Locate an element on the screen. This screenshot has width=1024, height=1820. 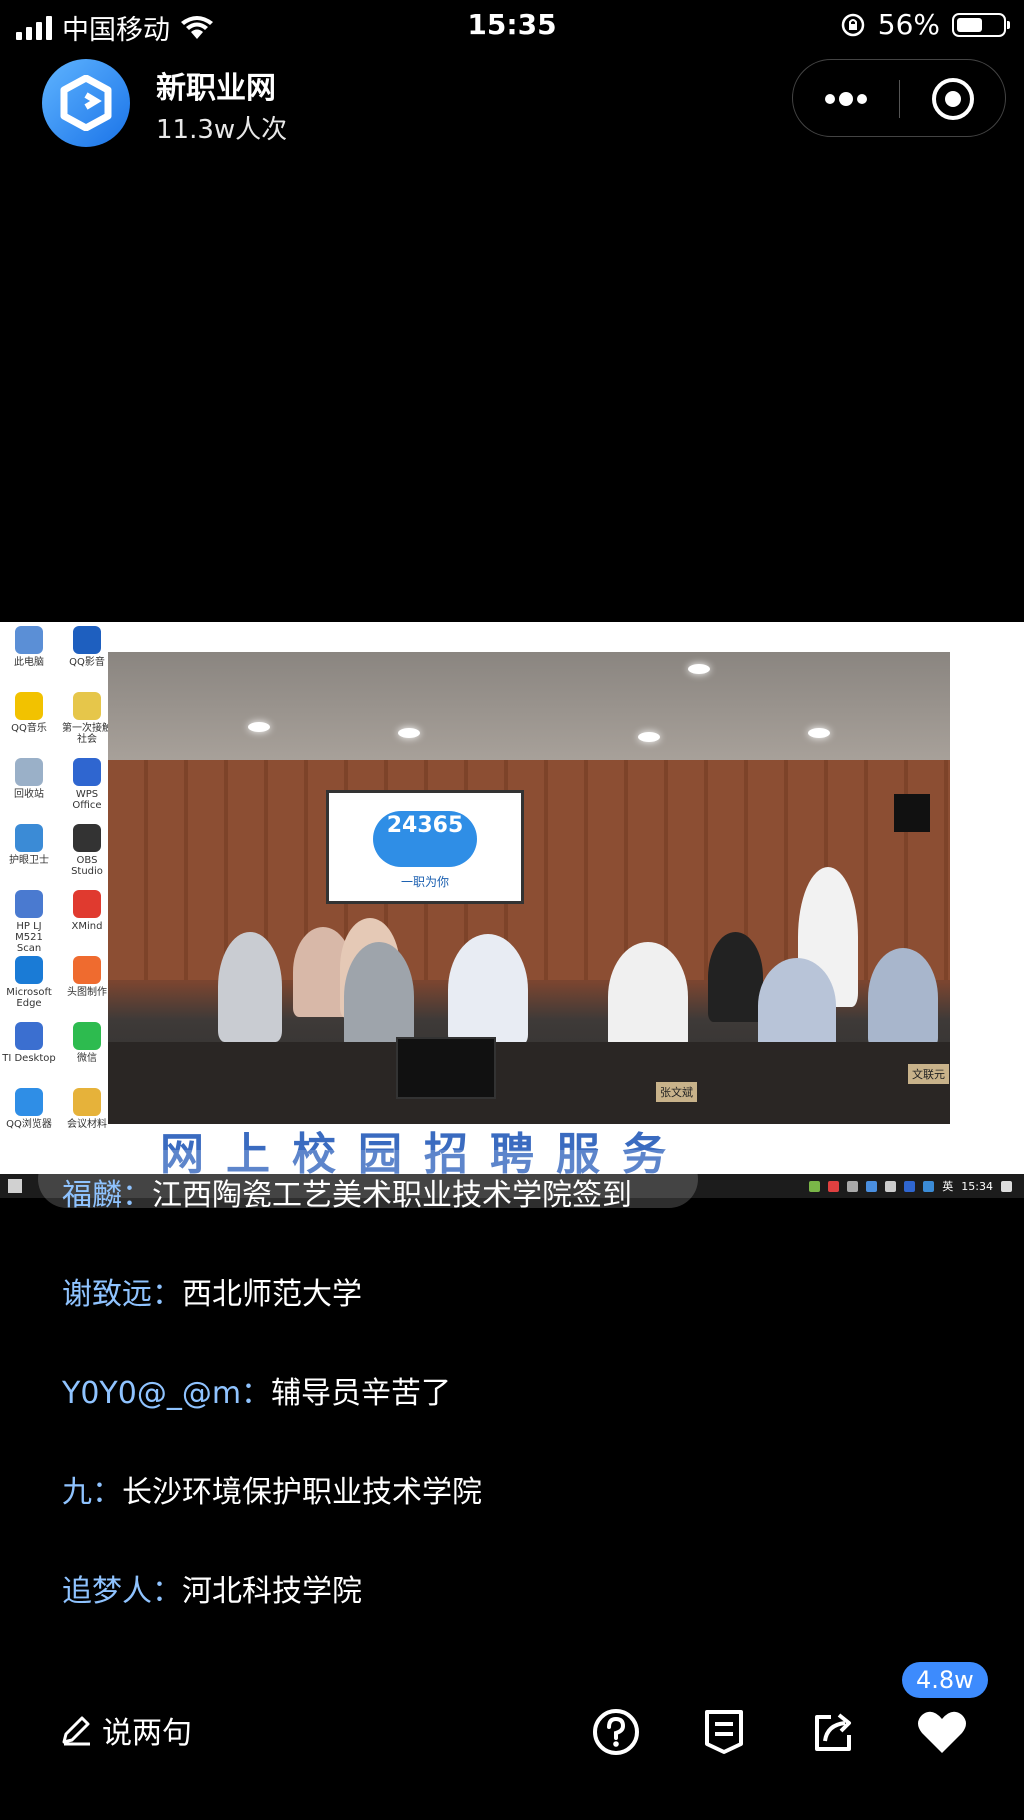
rotation-lock-icon is located at coordinates (853, 24).